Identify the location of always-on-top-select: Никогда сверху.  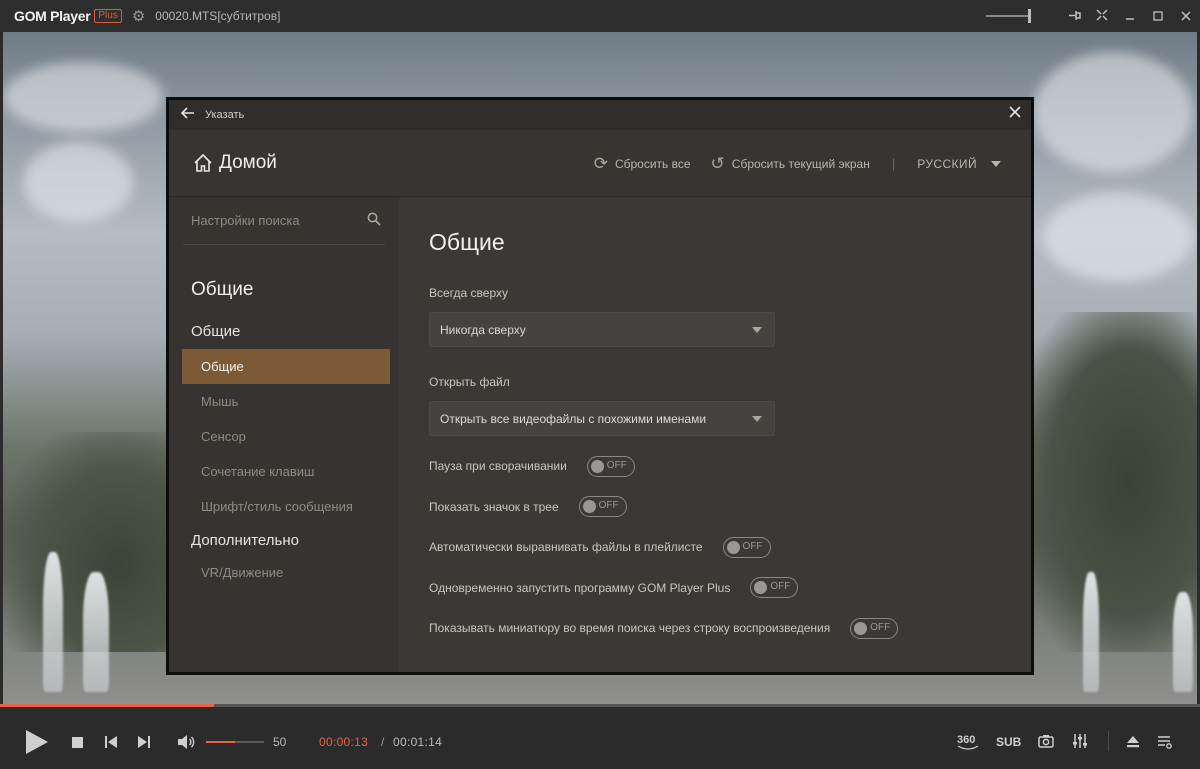
(602, 329).